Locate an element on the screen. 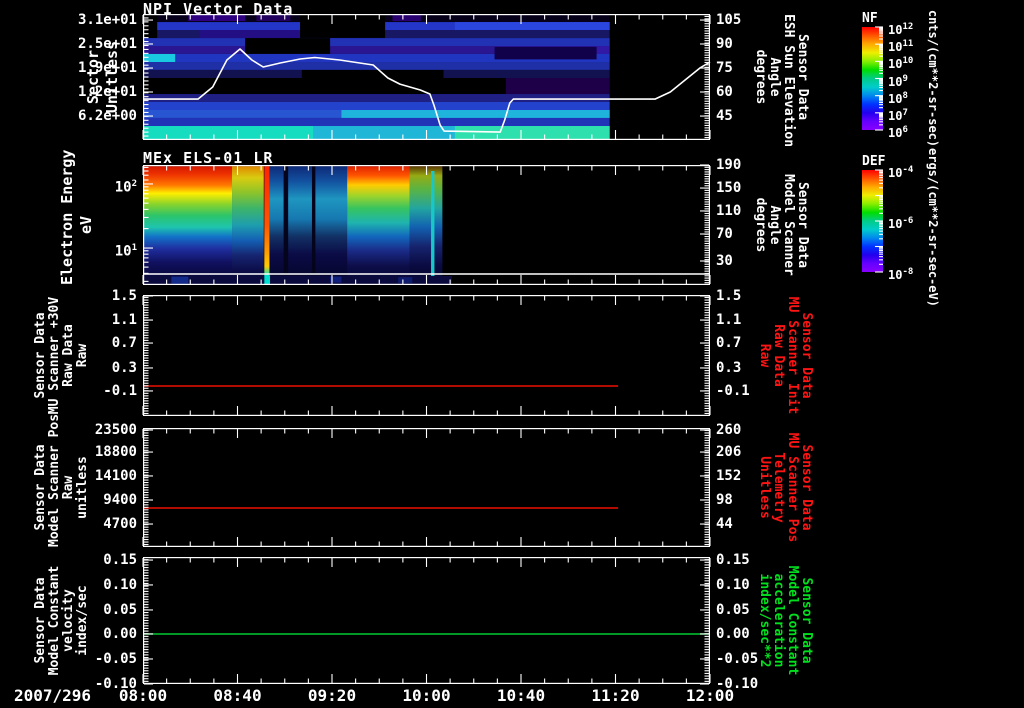  plot-area-p2 is located at coordinates (426, 225).